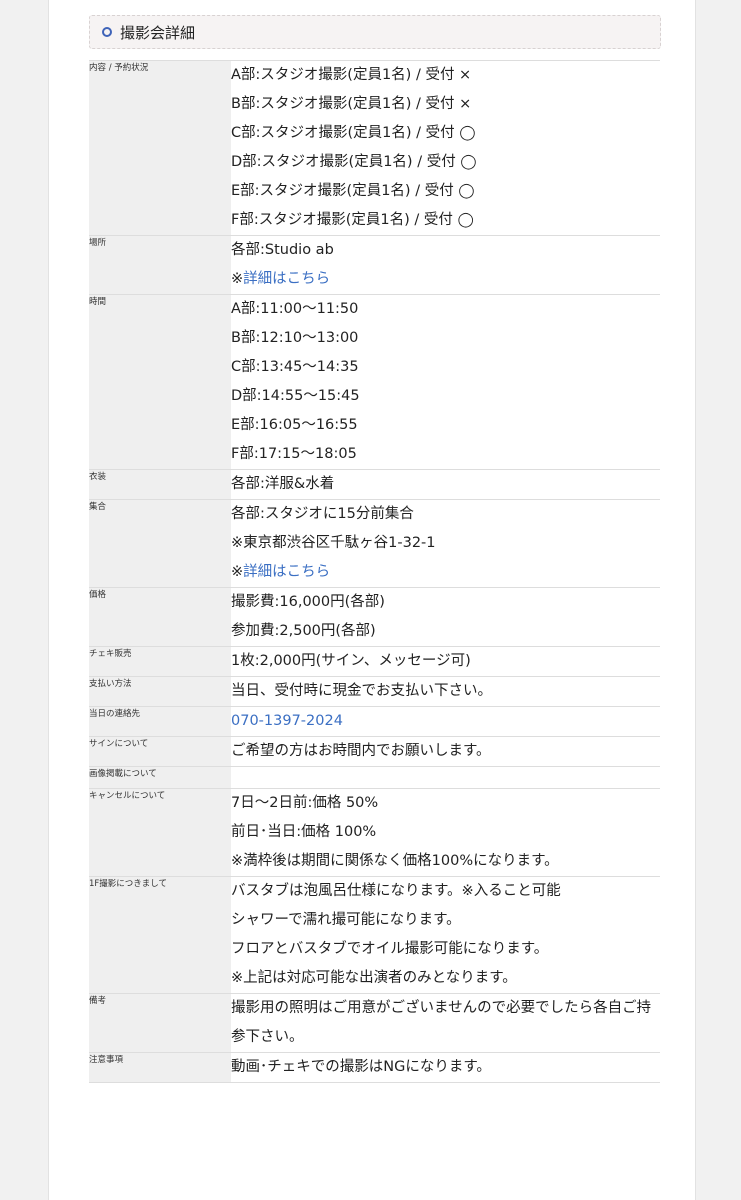  Describe the element at coordinates (160, 617) in the screenshot. I see `row-label: 価格` at that location.